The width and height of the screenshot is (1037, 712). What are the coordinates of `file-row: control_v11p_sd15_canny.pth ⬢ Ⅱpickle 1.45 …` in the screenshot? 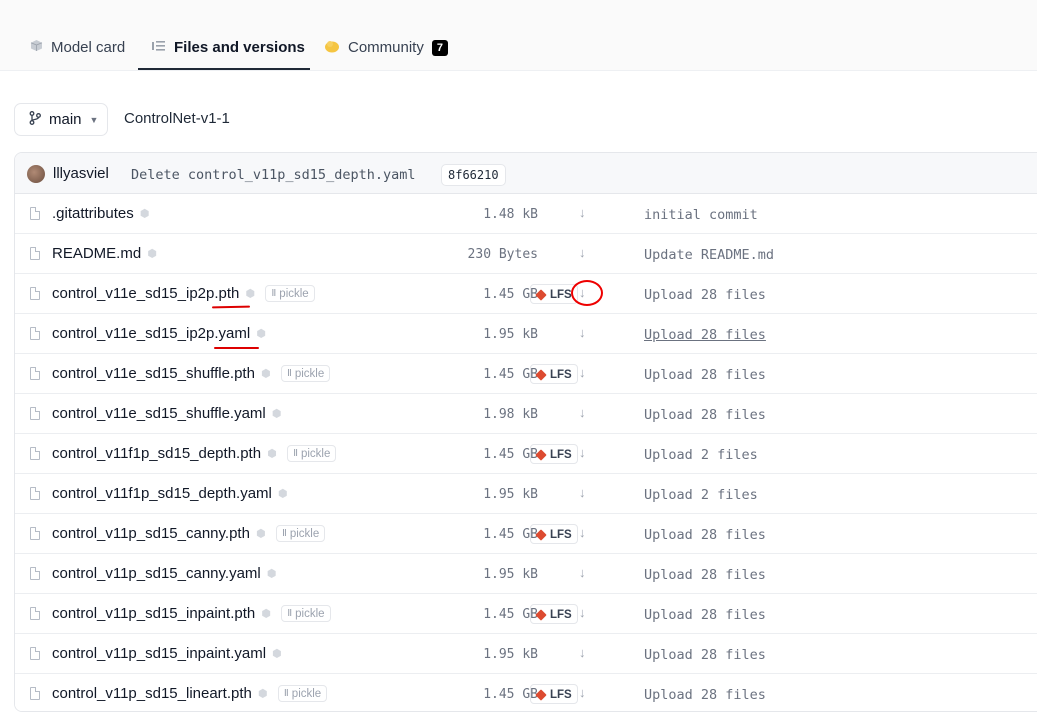 It's located at (526, 534).